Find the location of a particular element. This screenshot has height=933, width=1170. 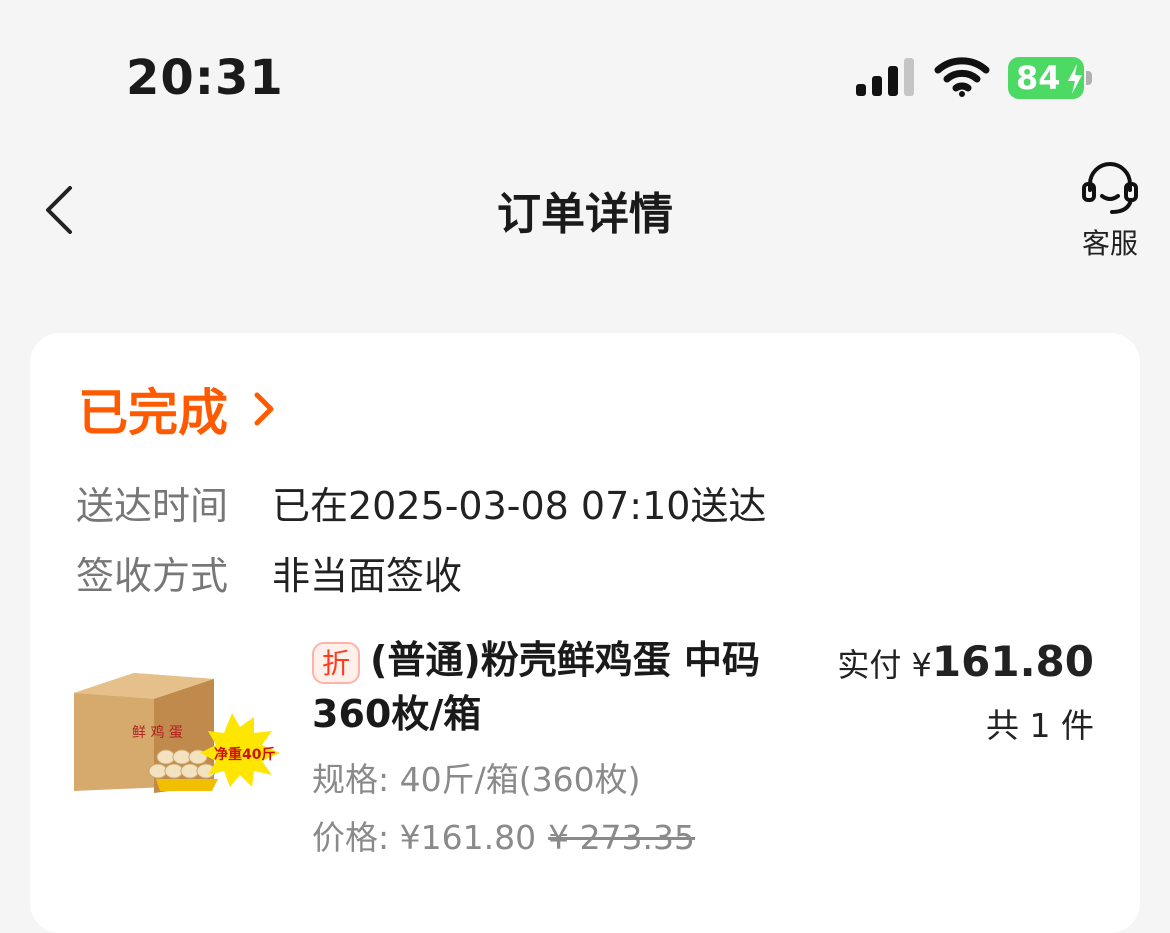

discount-badge: 折 is located at coordinates (336, 662).